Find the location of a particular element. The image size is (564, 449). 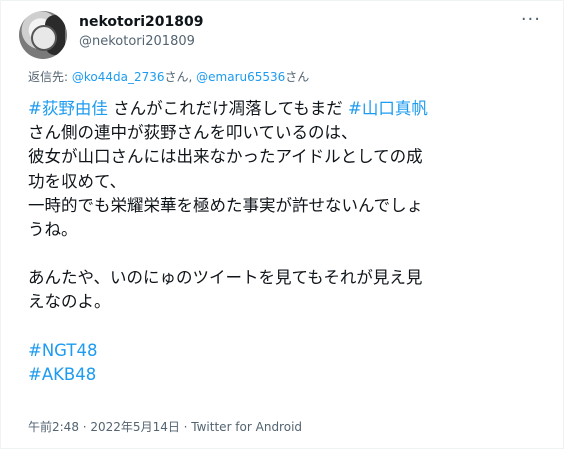

tweet-line-3: 彼女が山口さんには出来なかったアイドルとしての成 is located at coordinates (225, 157).